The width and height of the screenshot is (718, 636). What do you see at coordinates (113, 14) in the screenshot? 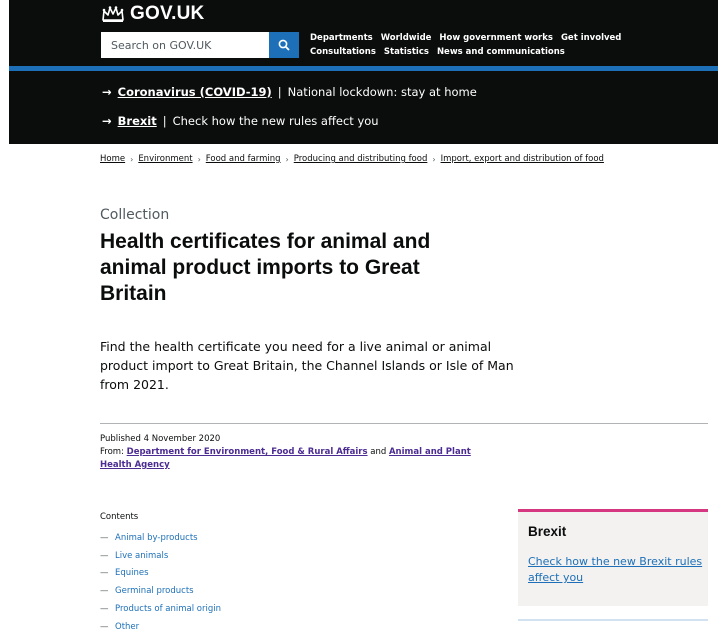
I see `crown-icon` at bounding box center [113, 14].